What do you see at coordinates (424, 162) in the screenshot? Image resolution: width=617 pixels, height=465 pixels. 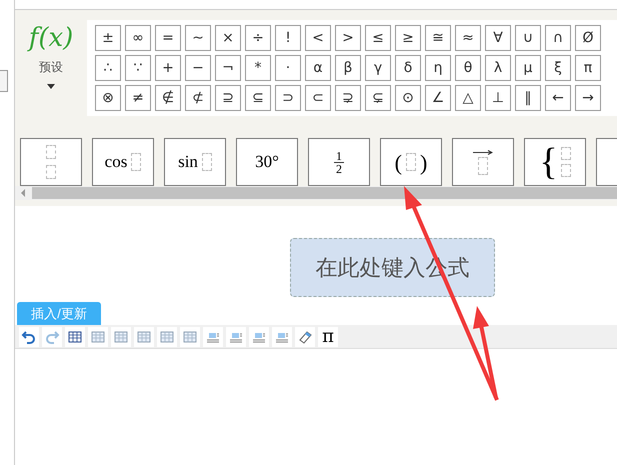 I see `close-paren: )` at bounding box center [424, 162].